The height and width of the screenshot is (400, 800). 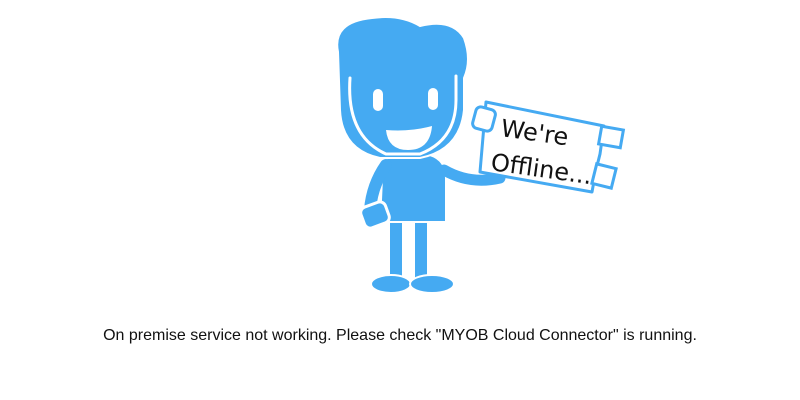 What do you see at coordinates (378, 100) in the screenshot?
I see `mascot-left-eye` at bounding box center [378, 100].